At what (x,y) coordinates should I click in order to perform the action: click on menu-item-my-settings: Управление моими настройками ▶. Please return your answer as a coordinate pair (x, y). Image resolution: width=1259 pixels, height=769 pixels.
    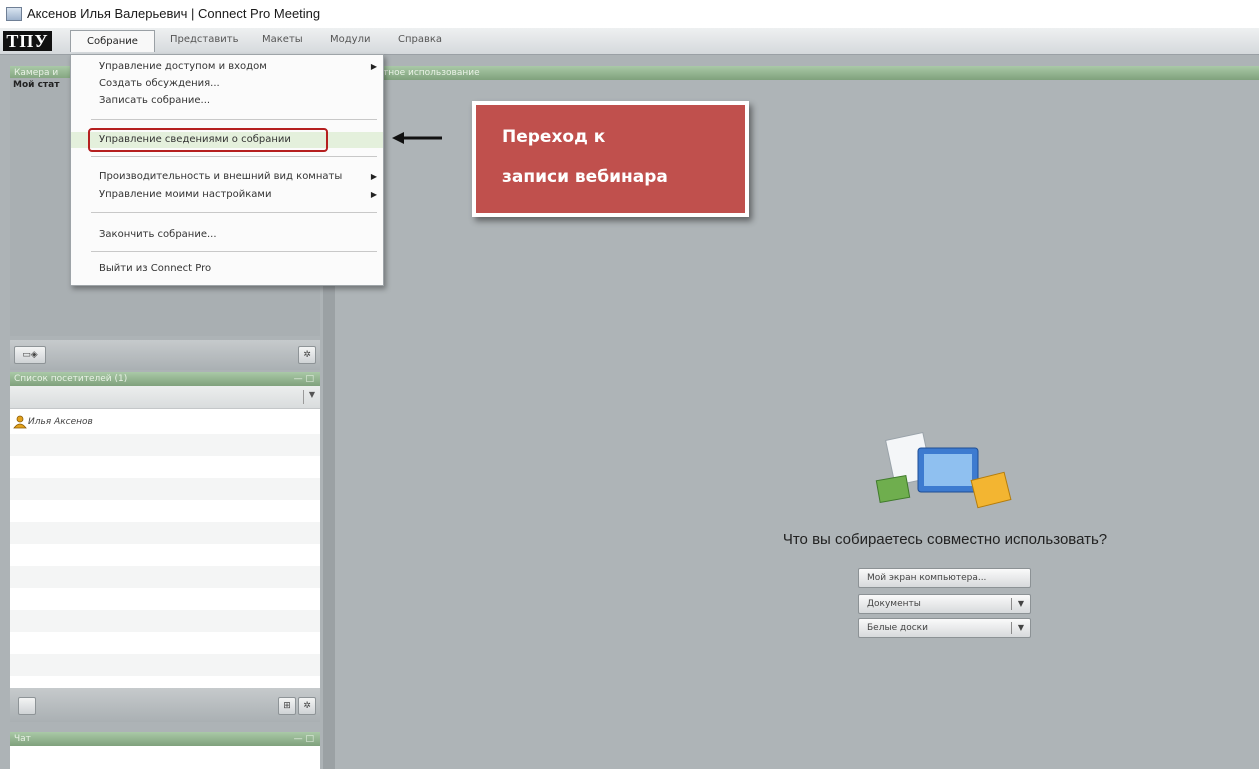
    Looking at the image, I should click on (227, 195).